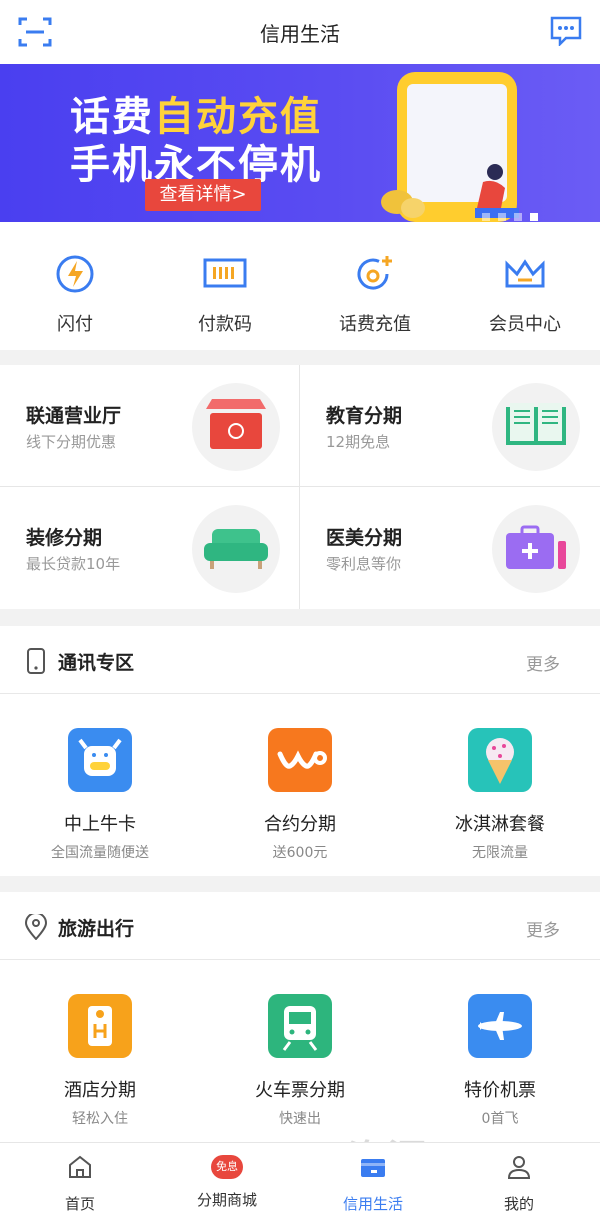 Image resolution: width=600 pixels, height=1217 pixels. I want to click on message-icon, so click(566, 31).